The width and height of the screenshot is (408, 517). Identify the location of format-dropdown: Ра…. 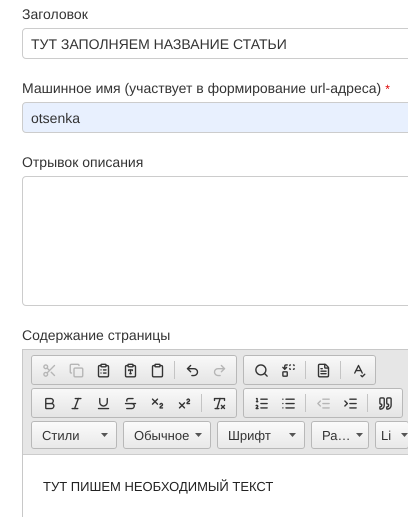
(340, 435).